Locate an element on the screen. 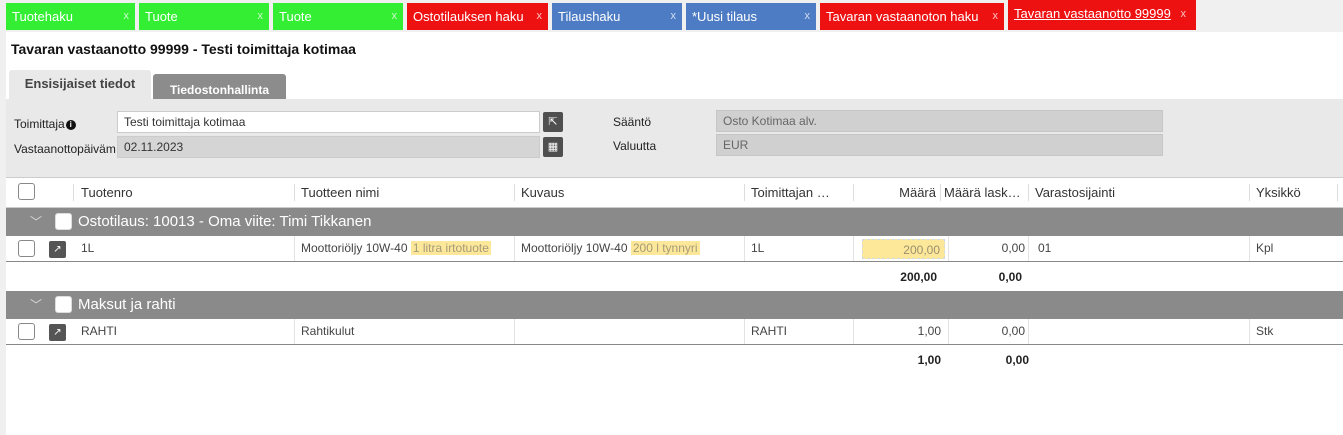 Image resolution: width=1343 pixels, height=435 pixels. currency-field: EUR is located at coordinates (939, 145).